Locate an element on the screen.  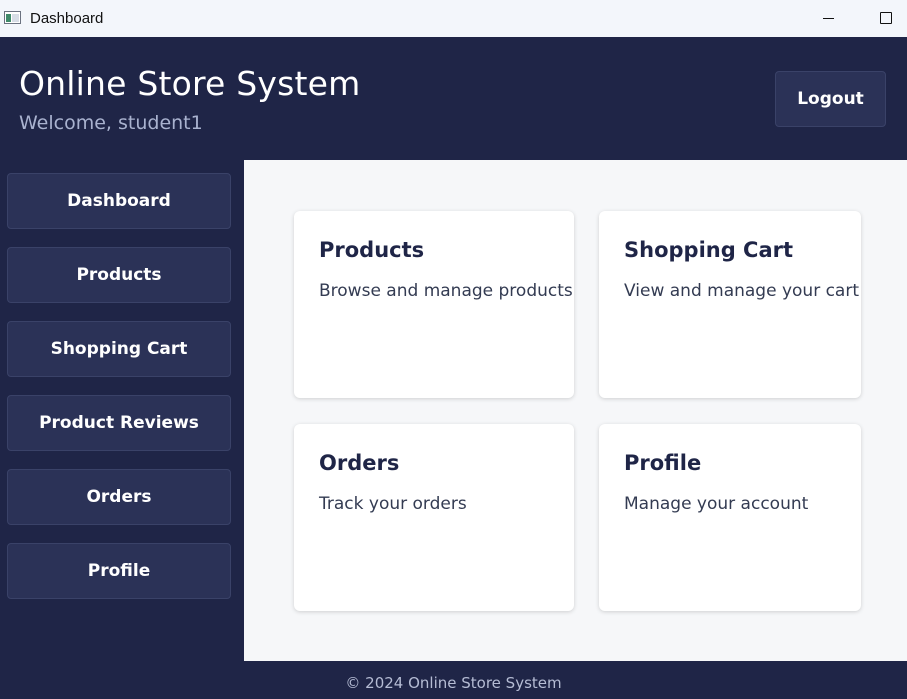
window-title: Dashboard is located at coordinates (67, 18).